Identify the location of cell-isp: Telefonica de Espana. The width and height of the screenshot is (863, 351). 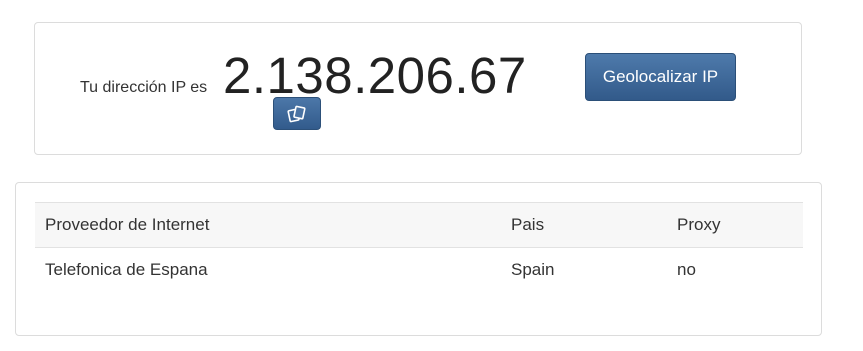
(126, 269).